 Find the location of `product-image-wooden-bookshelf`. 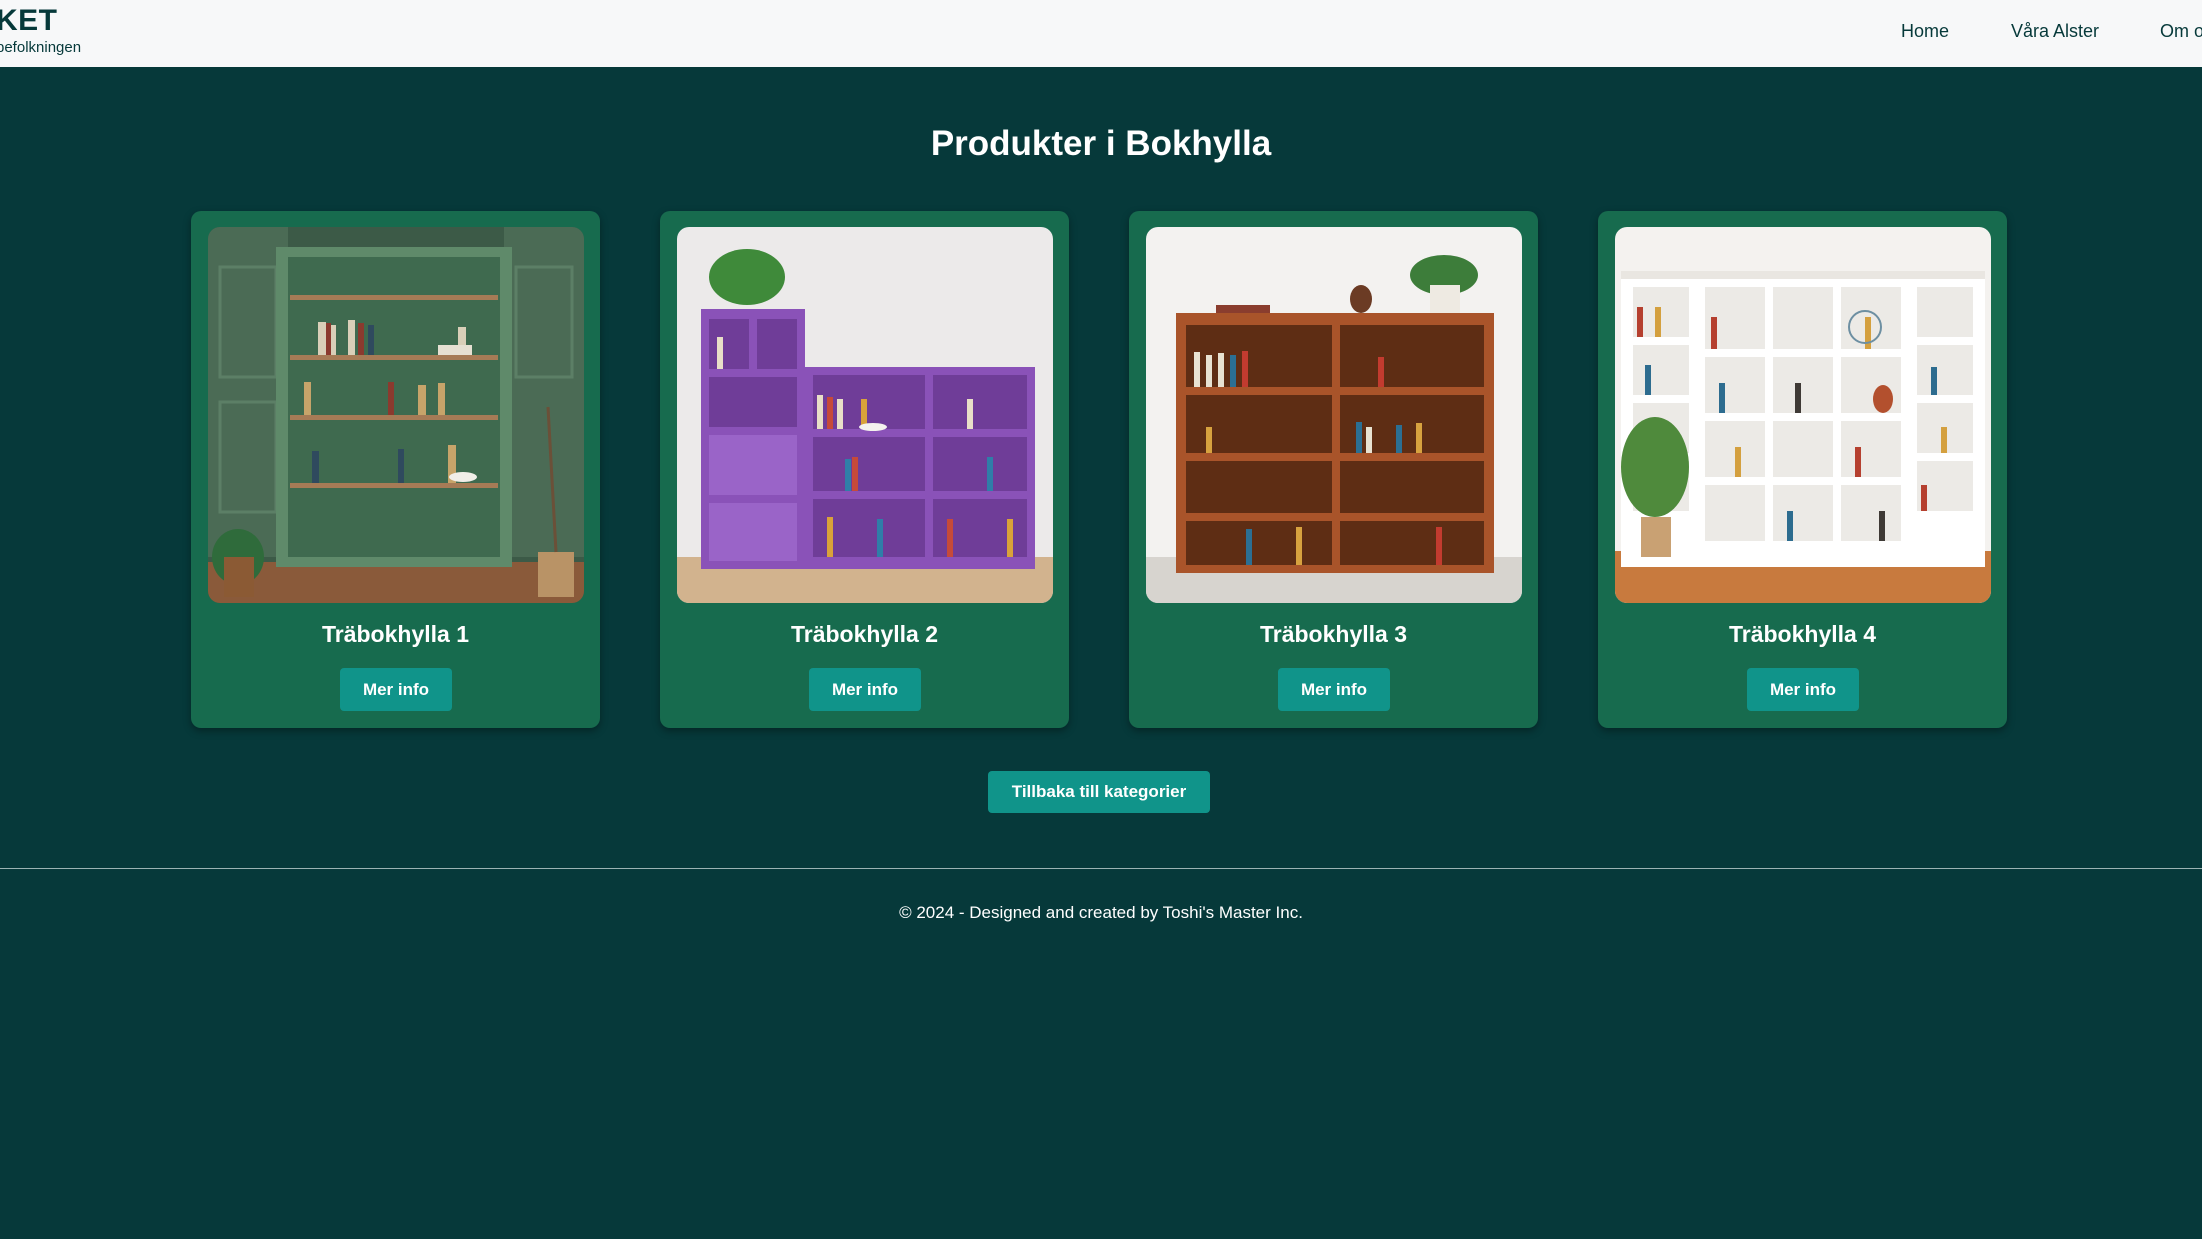

product-image-wooden-bookshelf is located at coordinates (1334, 415).